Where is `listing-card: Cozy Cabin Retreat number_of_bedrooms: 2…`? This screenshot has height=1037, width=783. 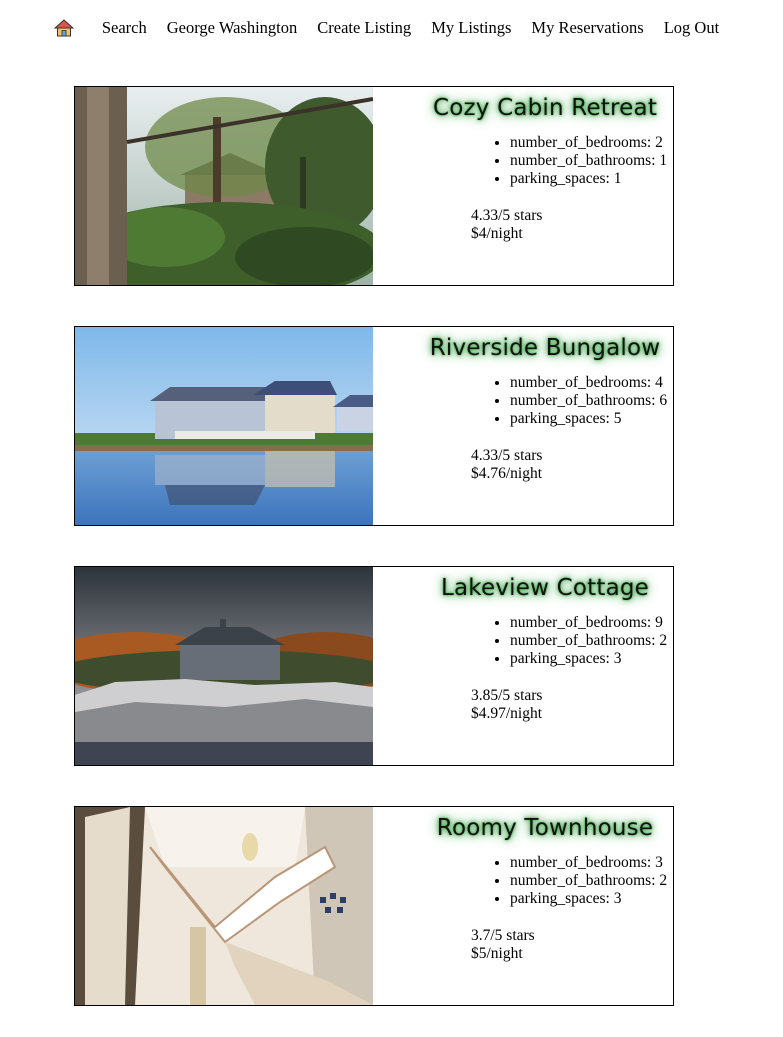
listing-card: Cozy Cabin Retreat number_of_bedrooms: 2… is located at coordinates (374, 186).